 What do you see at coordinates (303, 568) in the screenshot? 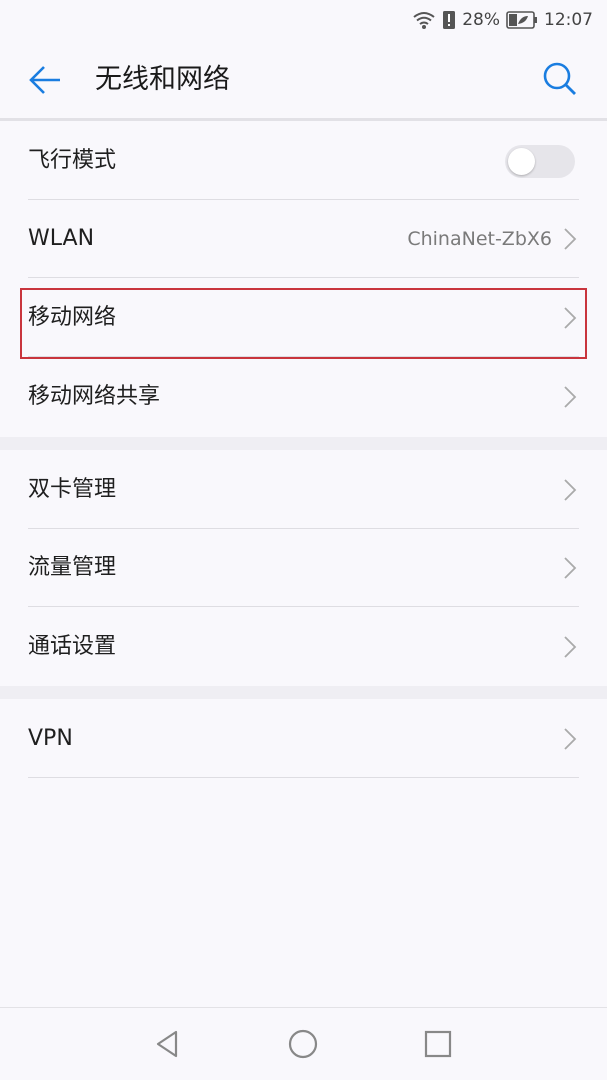
I see `row-data-usage: 流量管理` at bounding box center [303, 568].